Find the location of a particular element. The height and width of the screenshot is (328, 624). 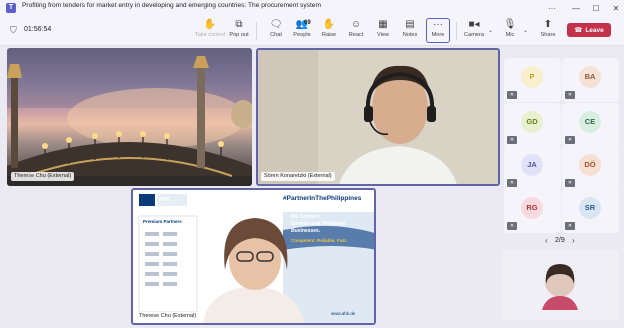

share-icon: ⬆ is located at coordinates (548, 24).